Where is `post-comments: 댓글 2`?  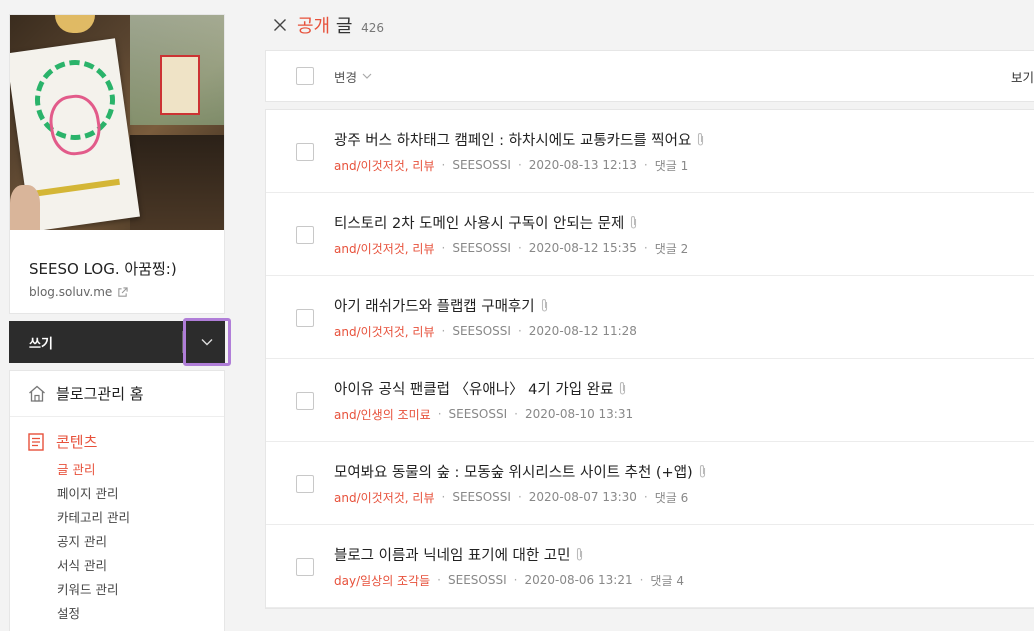 post-comments: 댓글 2 is located at coordinates (672, 248).